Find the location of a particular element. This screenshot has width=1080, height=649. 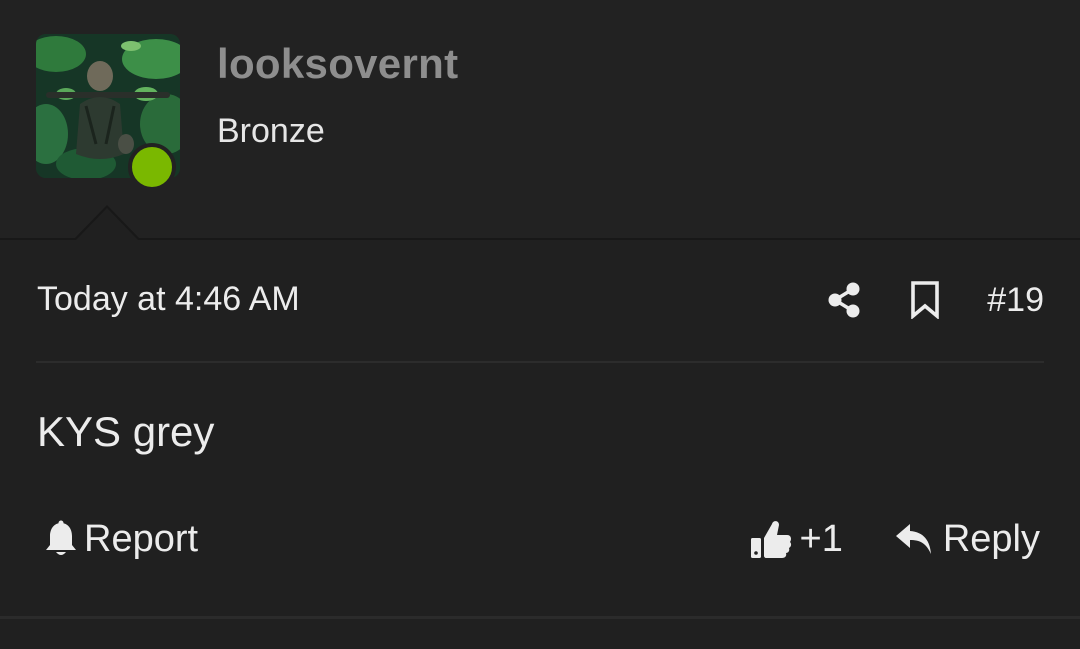

header-divider is located at coordinates (540, 239).